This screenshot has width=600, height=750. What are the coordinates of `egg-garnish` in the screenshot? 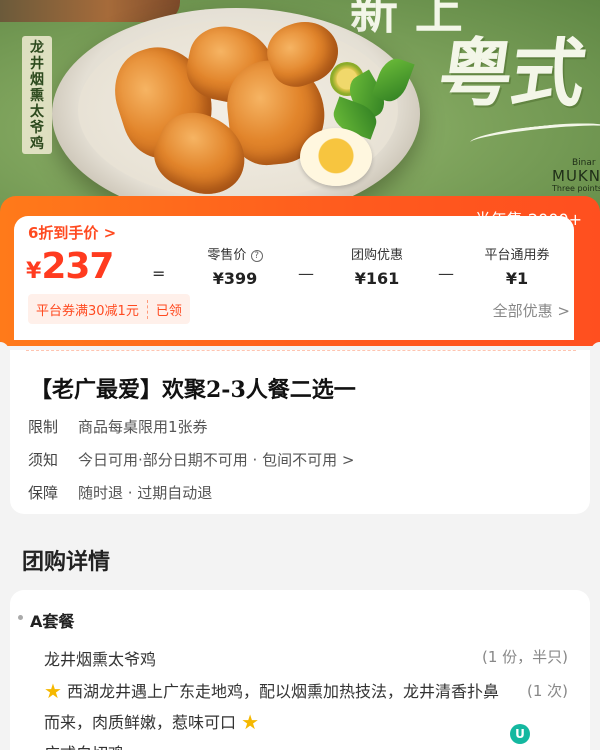 It's located at (336, 157).